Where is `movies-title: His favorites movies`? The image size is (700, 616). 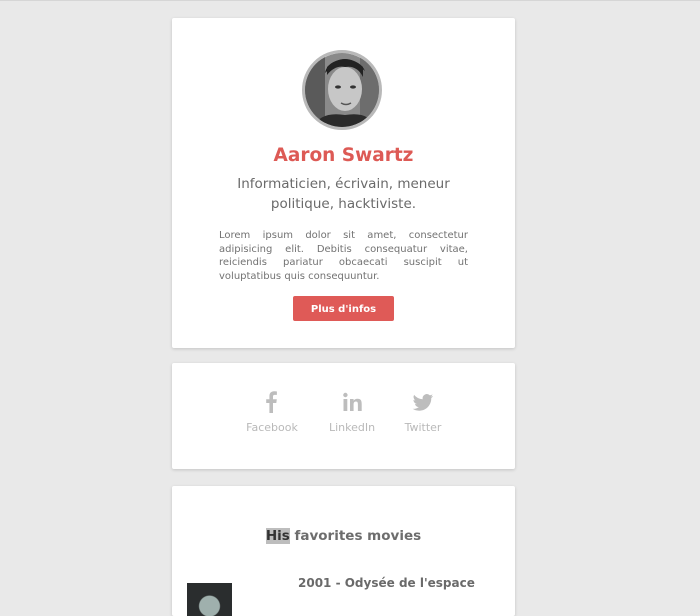
movies-title: His favorites movies is located at coordinates (343, 536).